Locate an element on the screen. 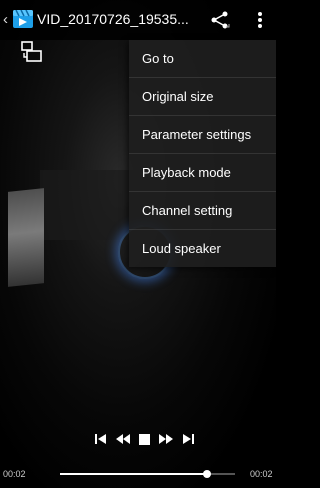  menu-item-channel-setting: Channel setting is located at coordinates (202, 211).